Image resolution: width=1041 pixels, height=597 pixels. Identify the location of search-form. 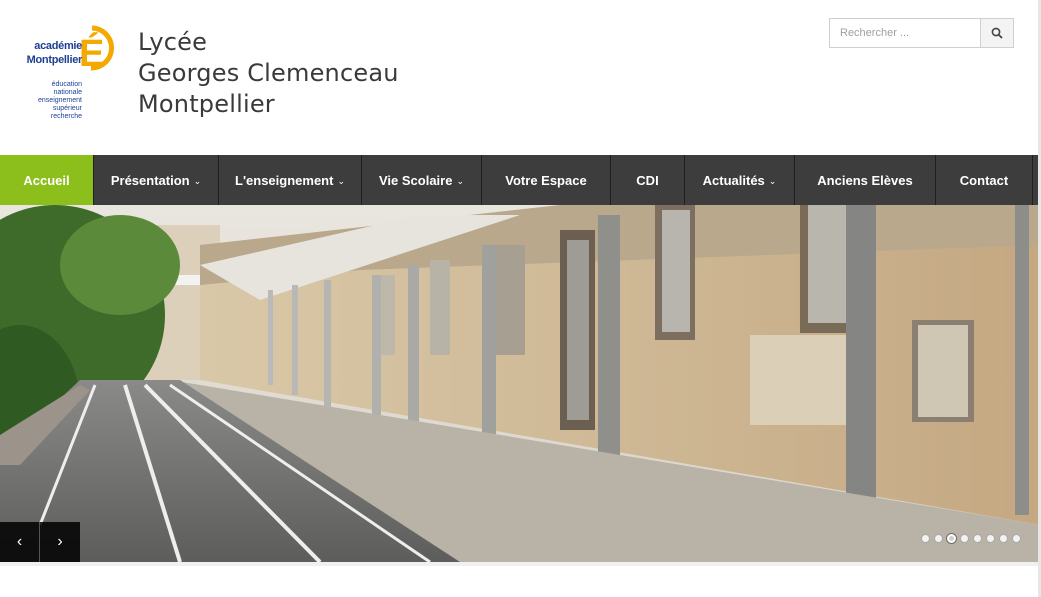
(921, 33).